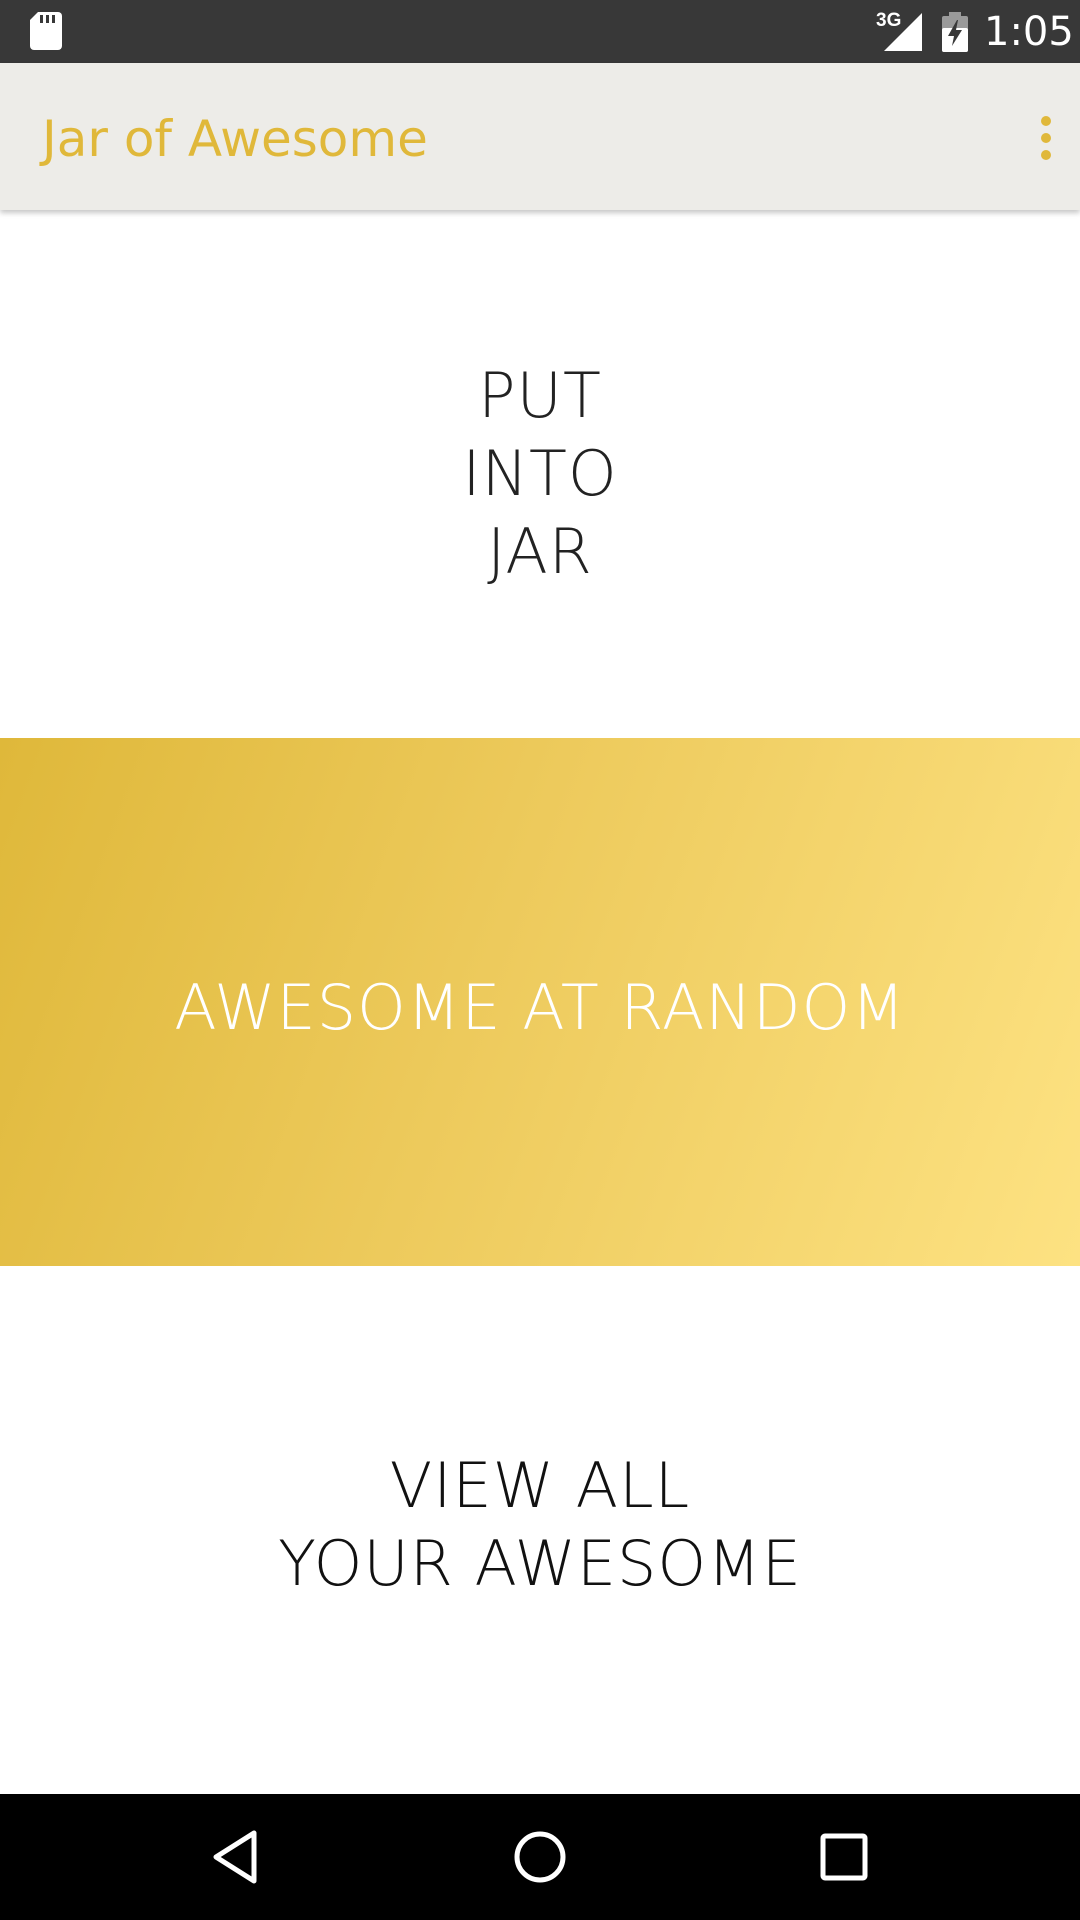 This screenshot has height=1920, width=1080. Describe the element at coordinates (540, 1485) in the screenshot. I see `view-all-line: VIEW ALL` at that location.